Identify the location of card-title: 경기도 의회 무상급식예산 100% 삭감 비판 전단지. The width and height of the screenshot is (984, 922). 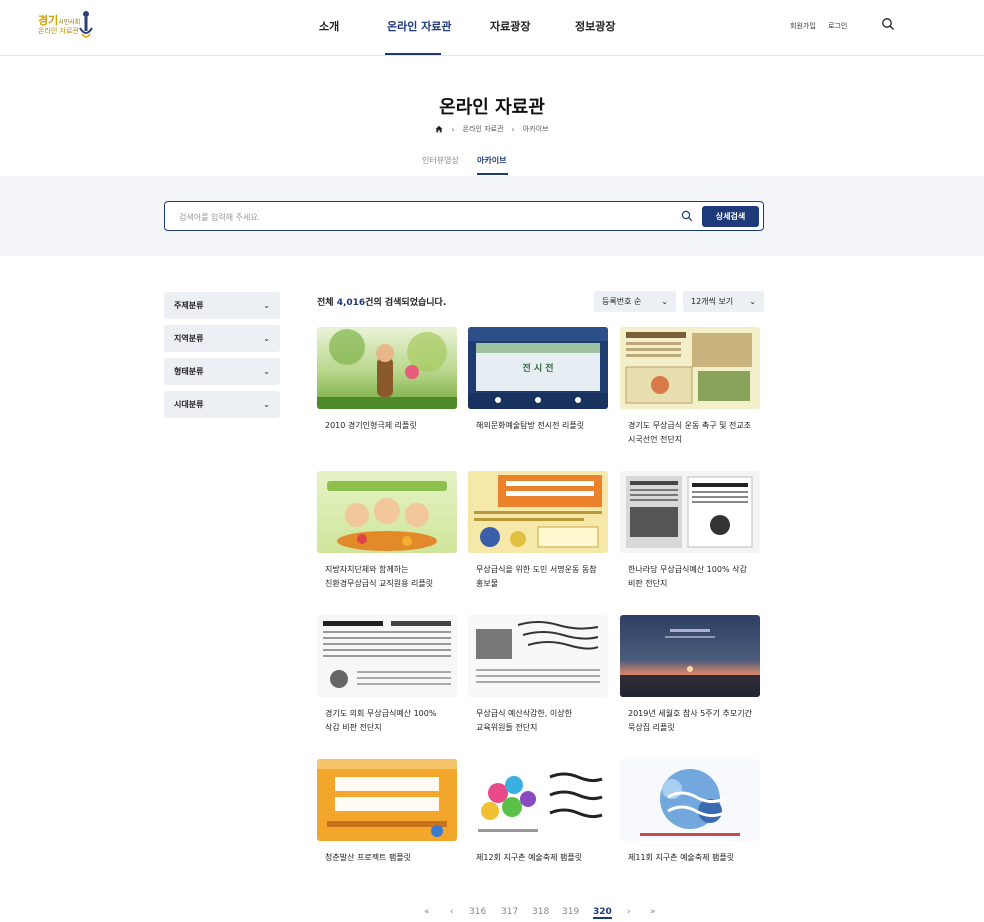
(381, 720).